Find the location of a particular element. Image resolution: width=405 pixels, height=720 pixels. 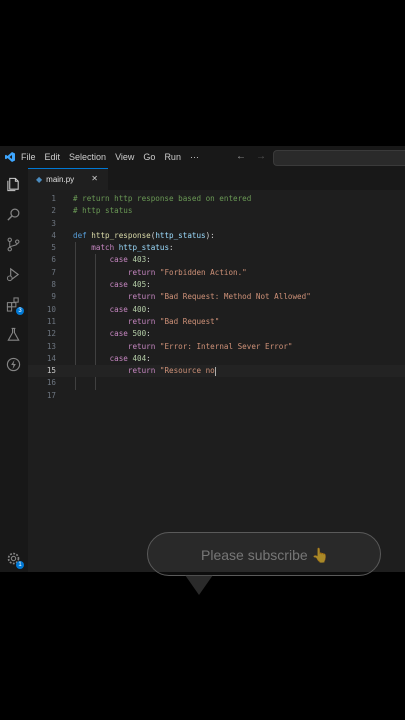

line-number: 14 is located at coordinates (51, 358).